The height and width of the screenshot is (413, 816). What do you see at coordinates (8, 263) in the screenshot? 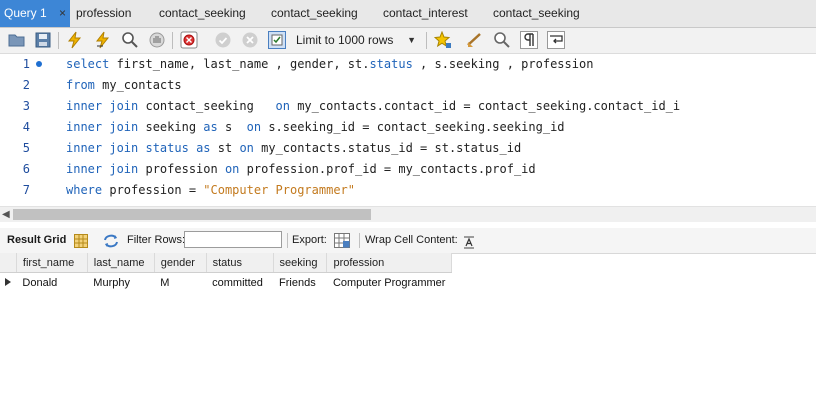
I see `row-header-corner` at bounding box center [8, 263].